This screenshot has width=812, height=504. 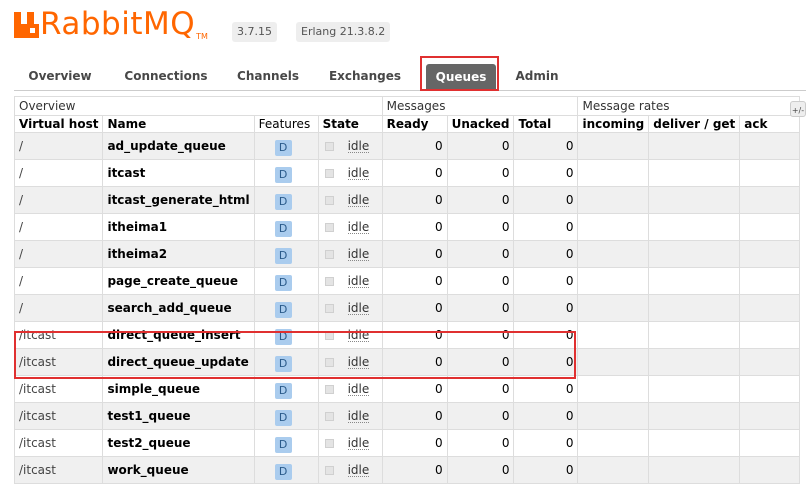 I want to click on queue-name-link: page_create_queue, so click(x=178, y=281).